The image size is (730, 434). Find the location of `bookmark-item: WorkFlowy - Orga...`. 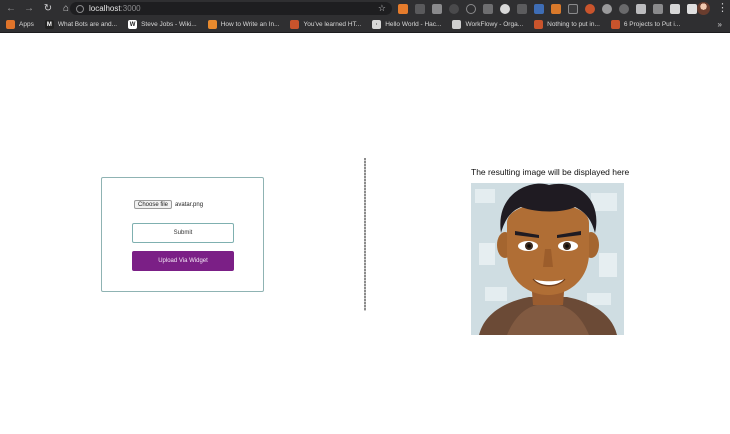

bookmark-item: WorkFlowy - Orga... is located at coordinates (487, 24).